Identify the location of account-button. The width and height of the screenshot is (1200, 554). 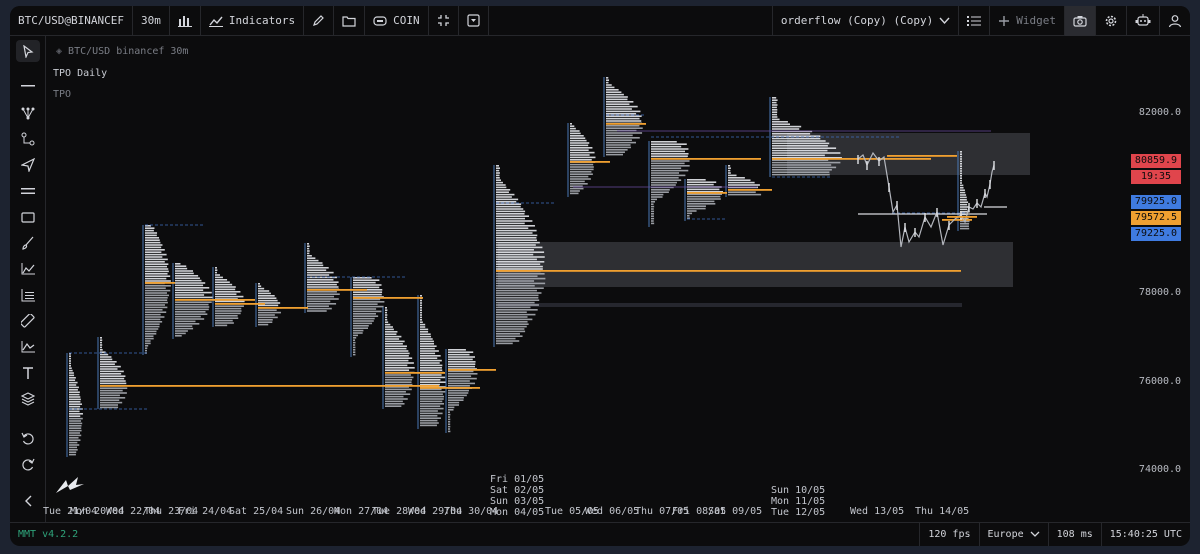
(1175, 21).